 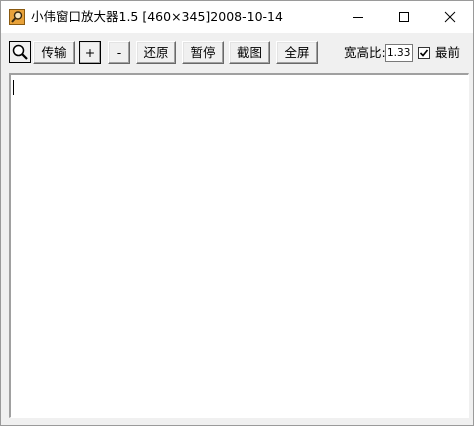 I want to click on maximize-icon, so click(x=404, y=17).